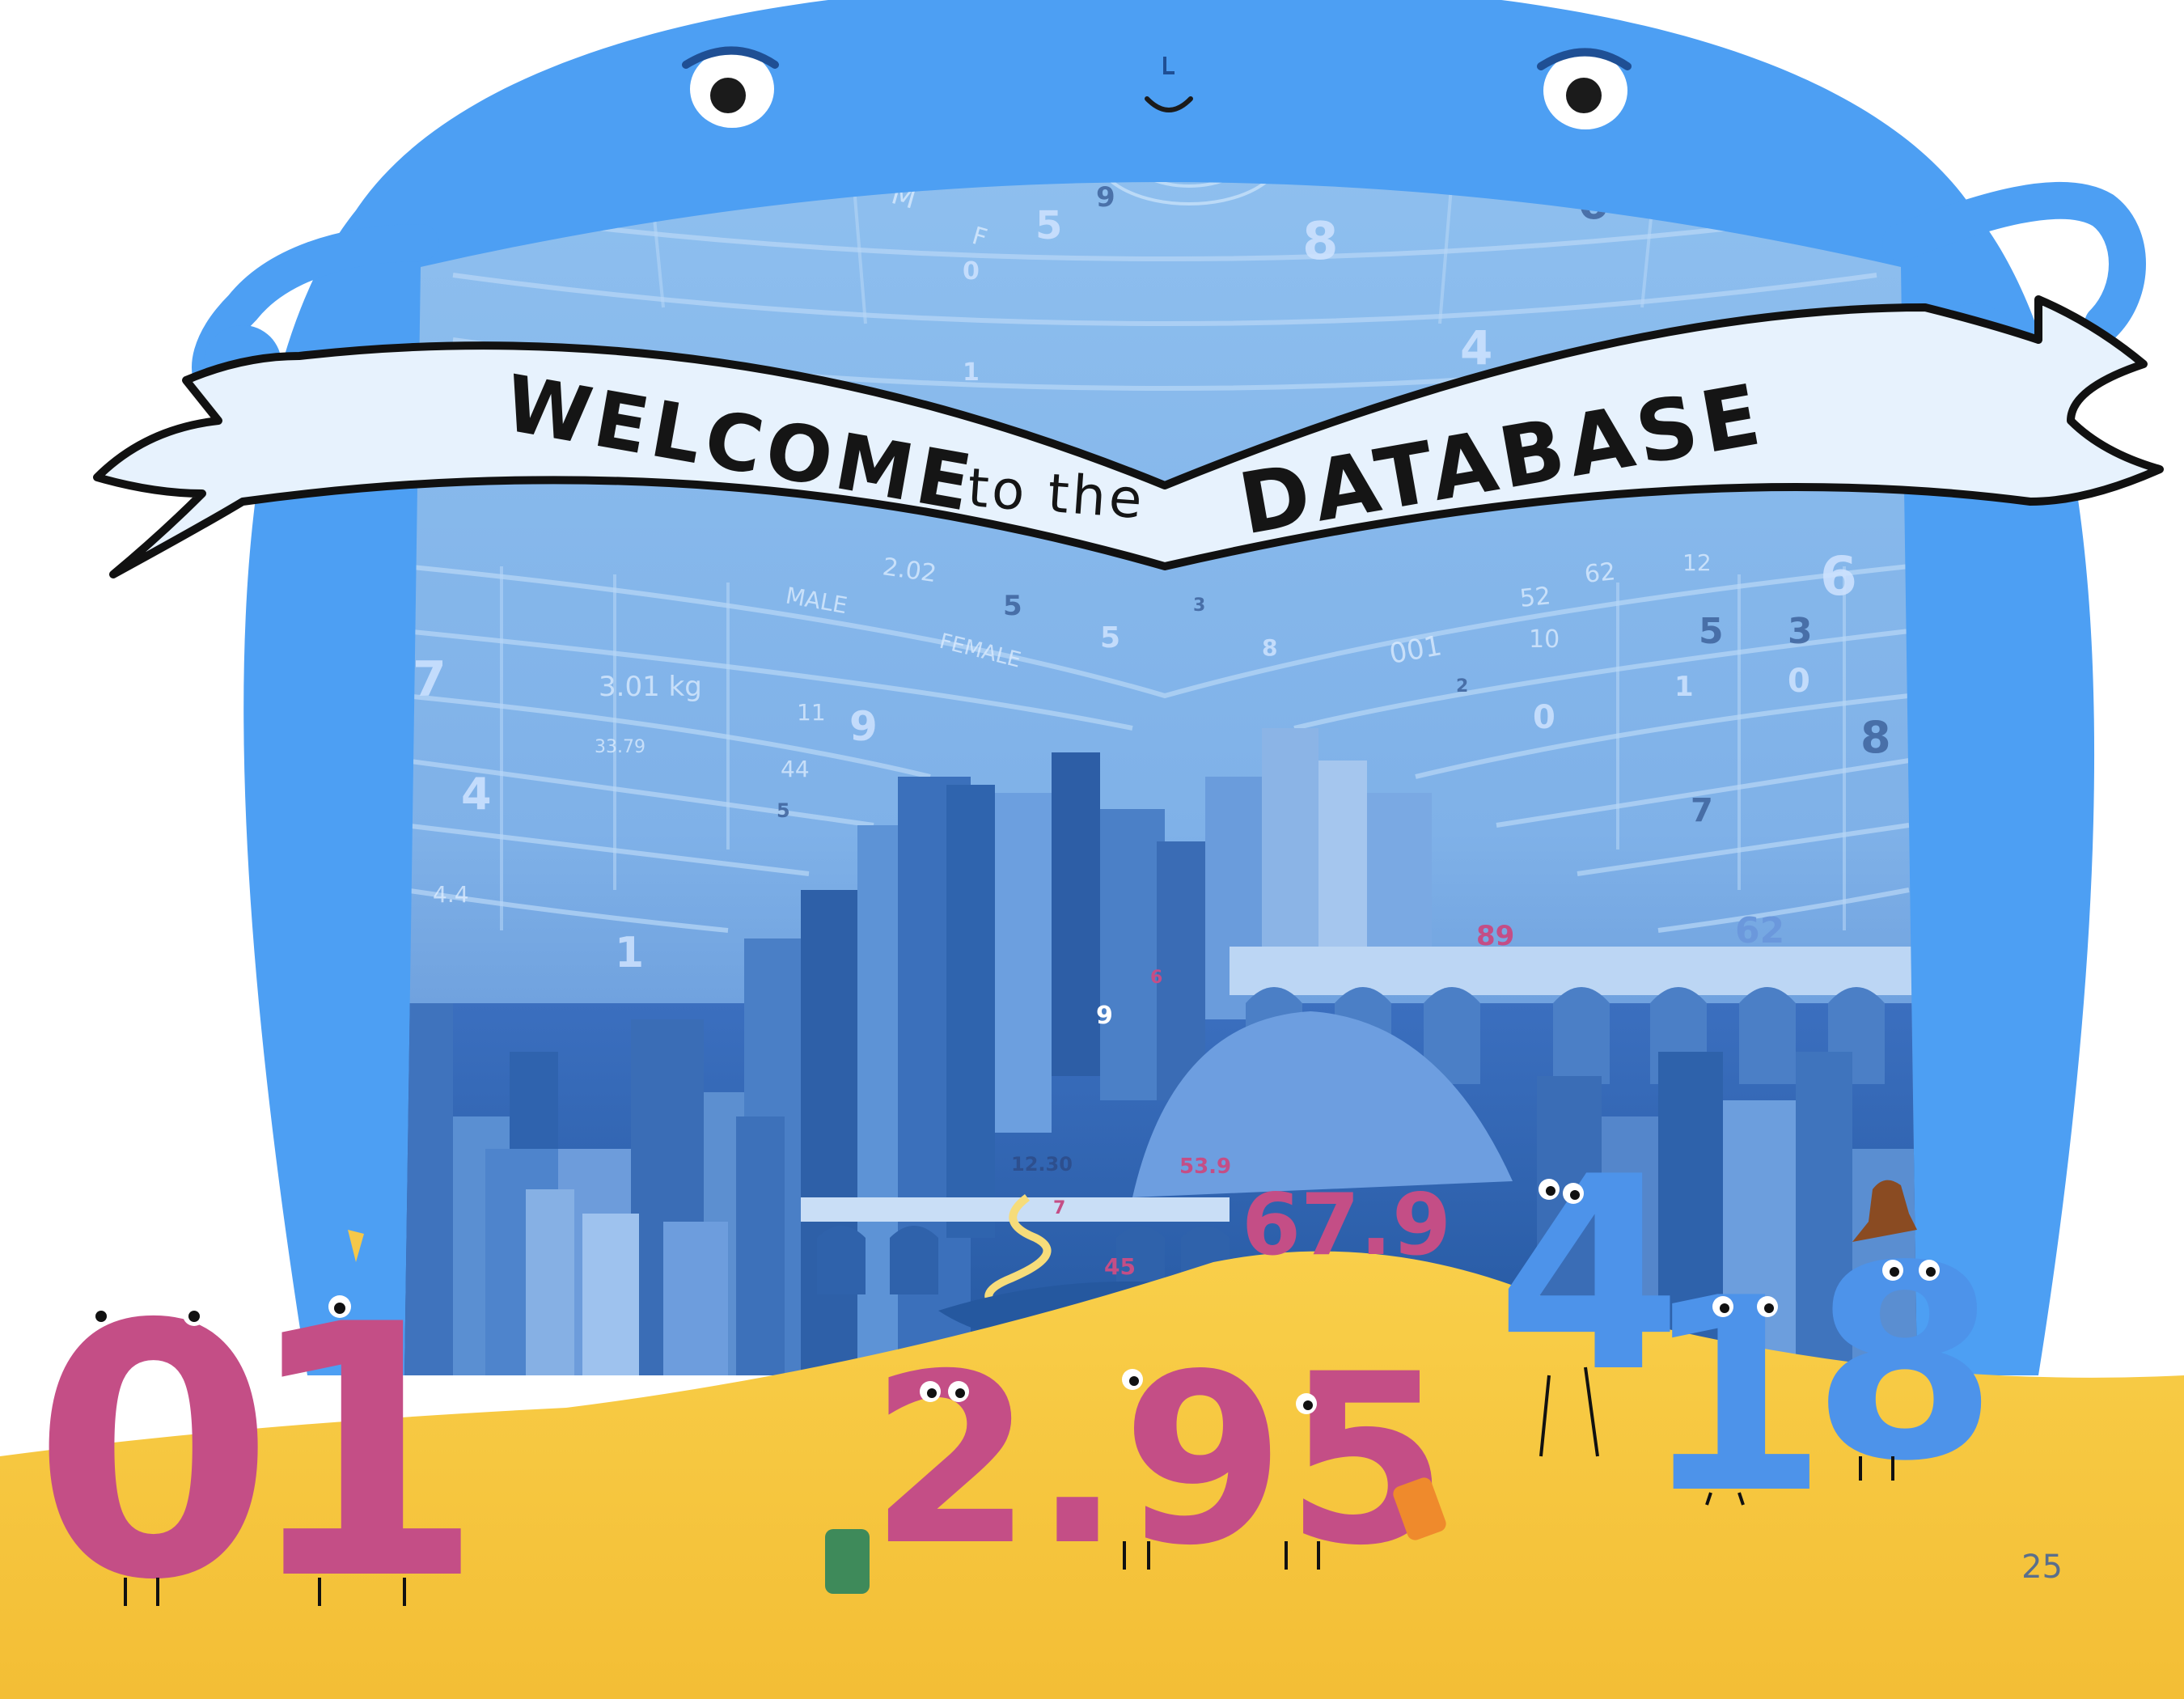 The height and width of the screenshot is (1699, 2184). I want to click on city-number-6: 6, so click(1156, 978).